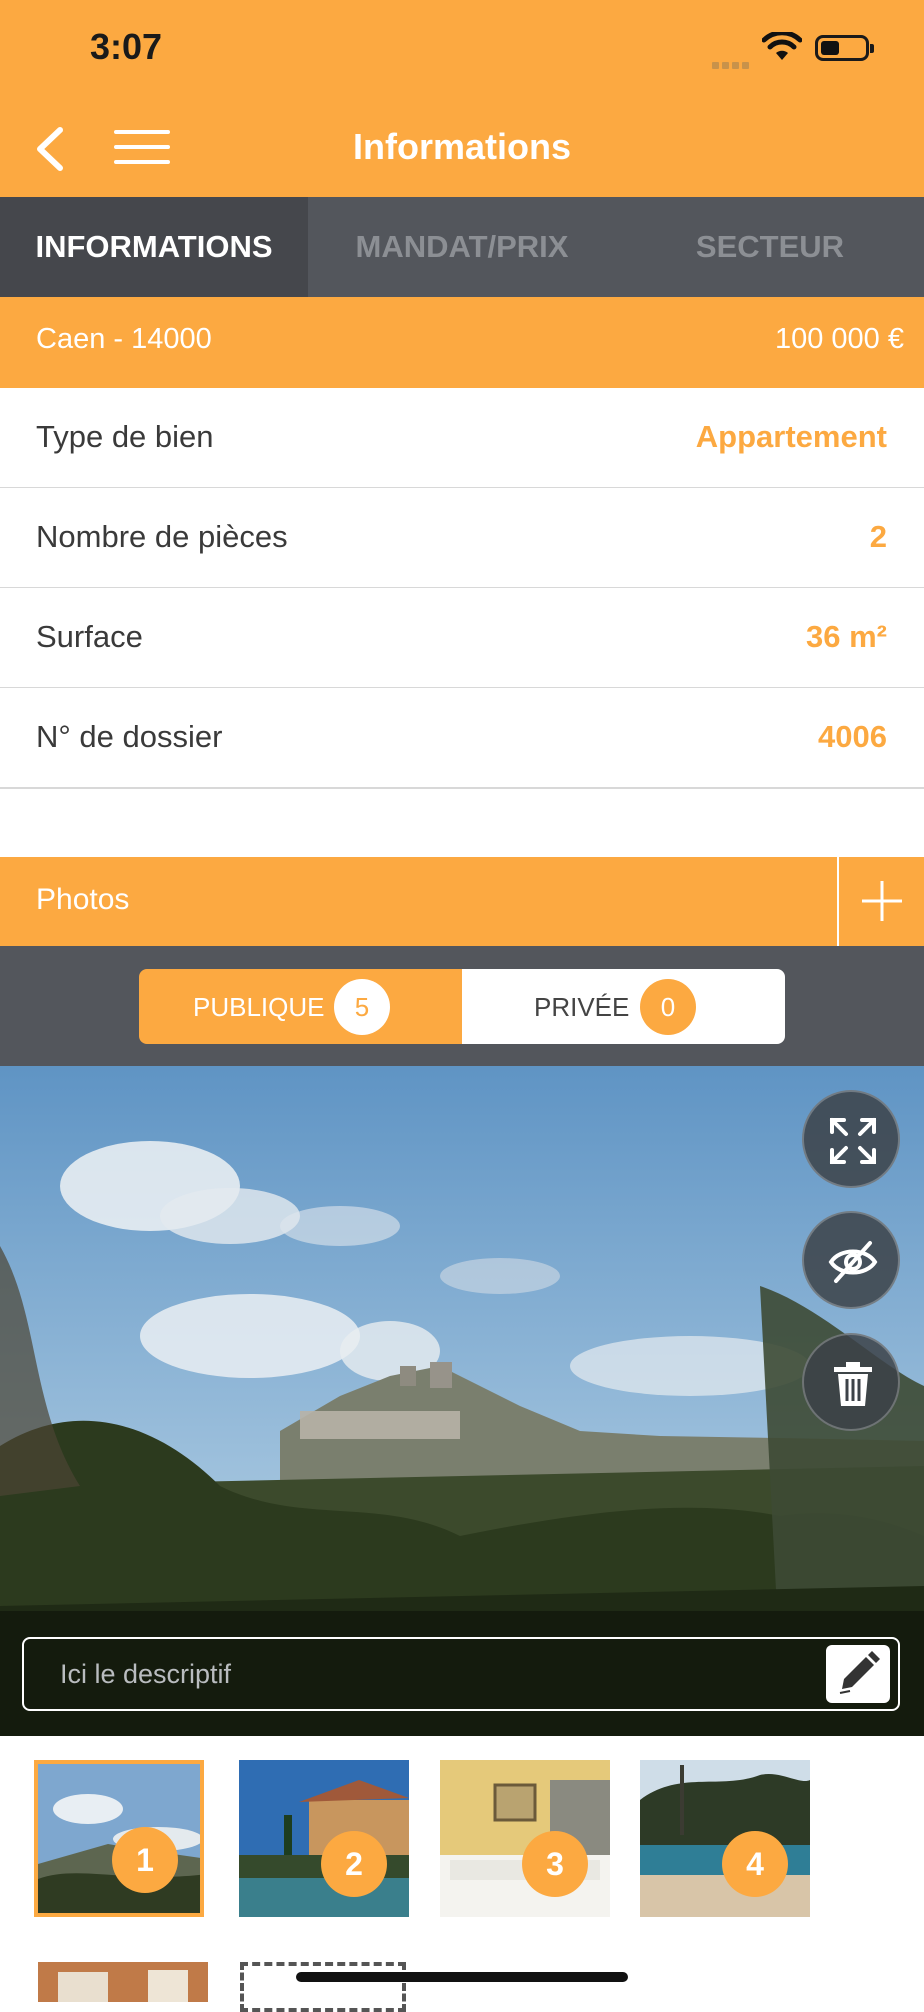 The height and width of the screenshot is (2012, 924). I want to click on hide-photo-button, so click(851, 1260).